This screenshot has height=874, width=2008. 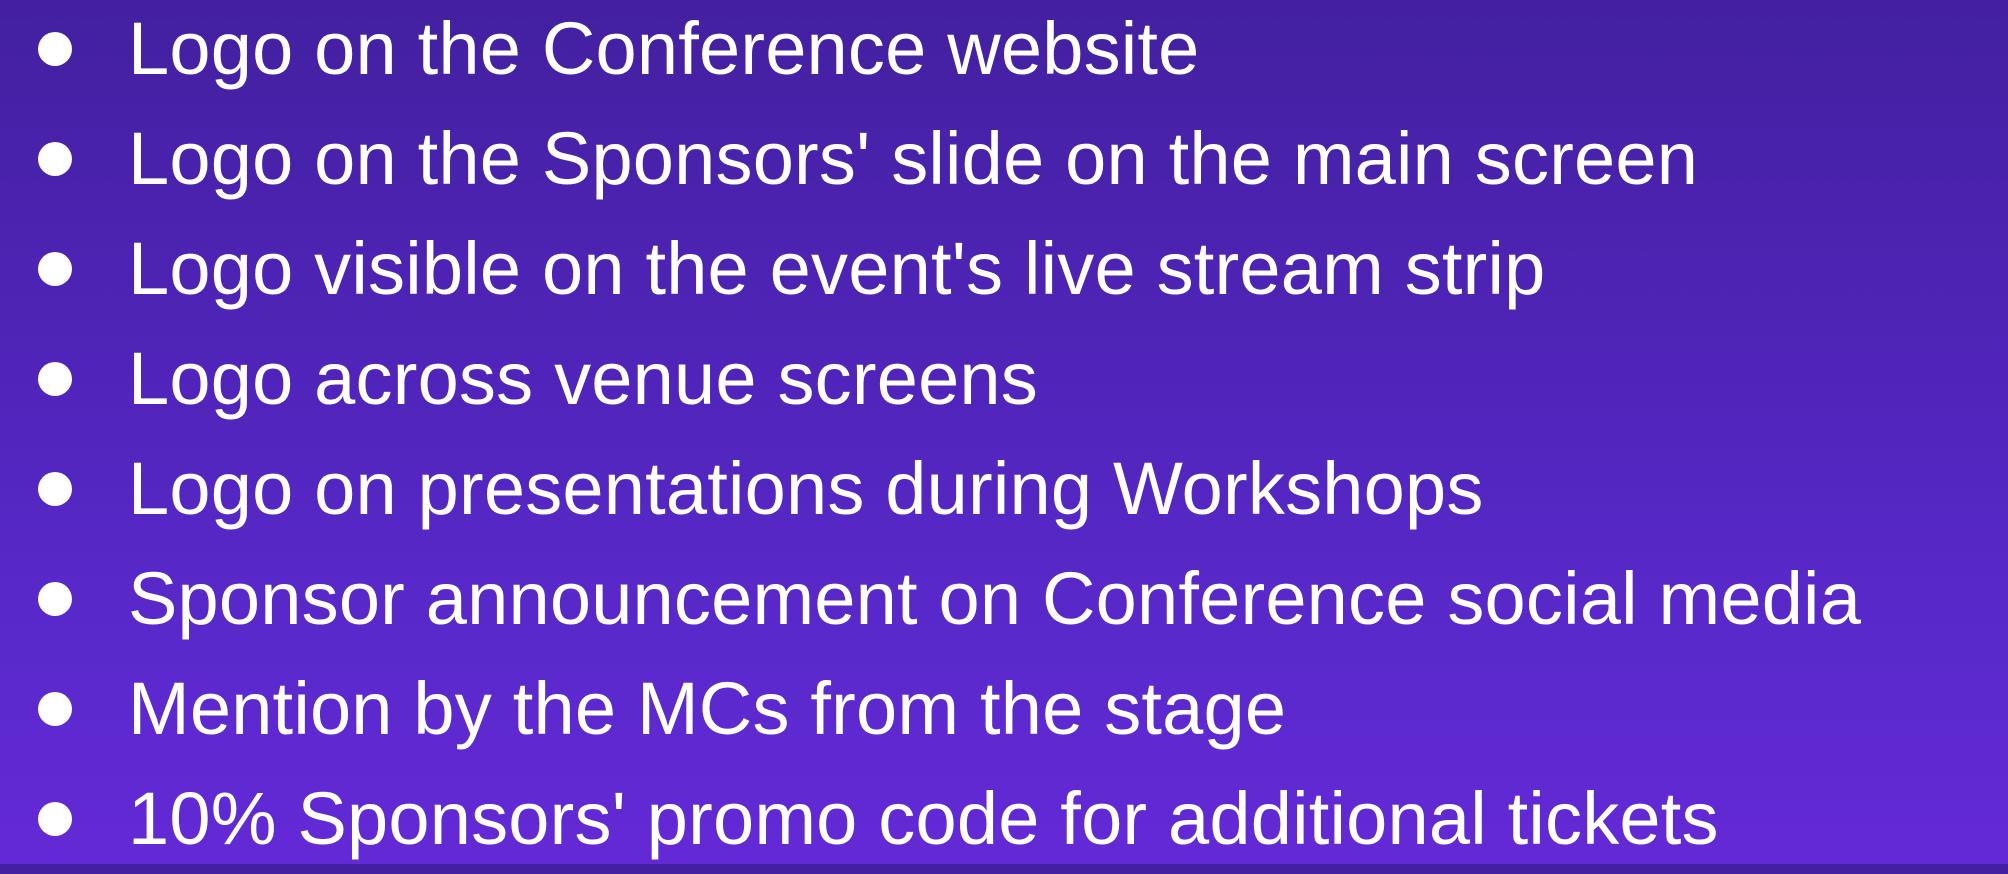 What do you see at coordinates (806, 488) in the screenshot?
I see `benefit-text: Logo on presentations during Workshops` at bounding box center [806, 488].